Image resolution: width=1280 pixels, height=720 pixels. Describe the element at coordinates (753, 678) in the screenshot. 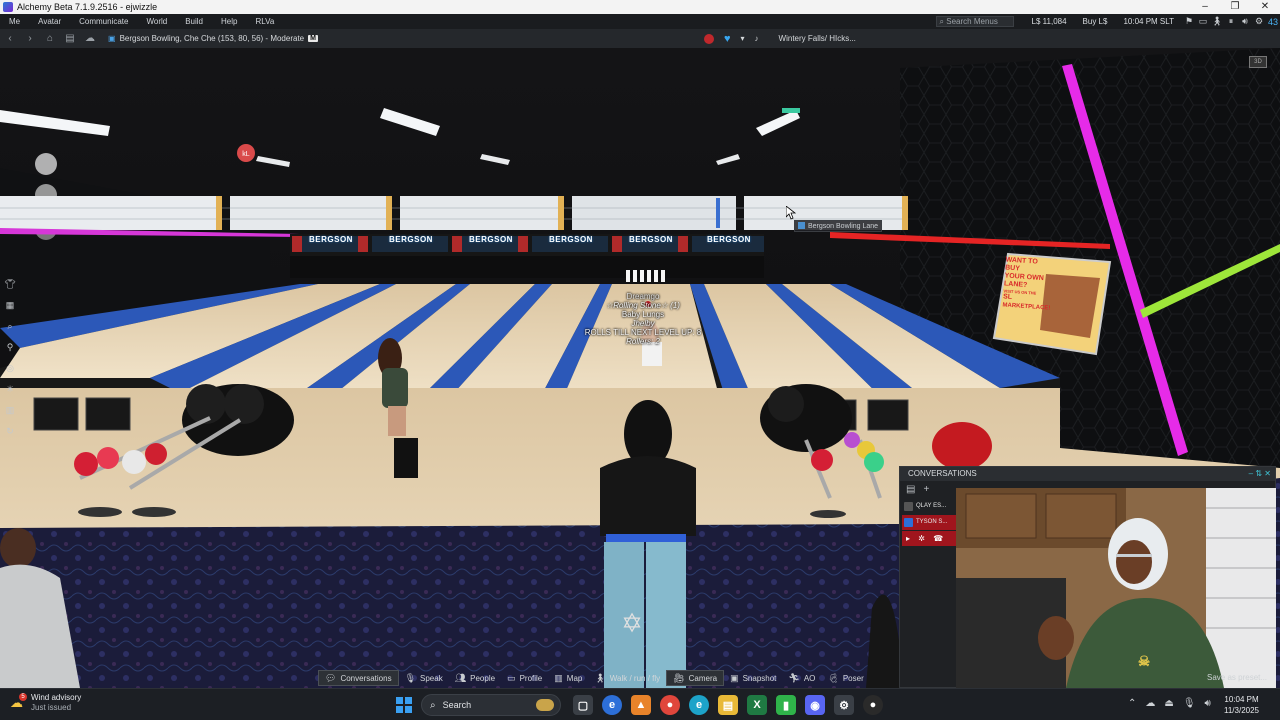

I see `snapshot-button: ▣ Snapshot` at that location.